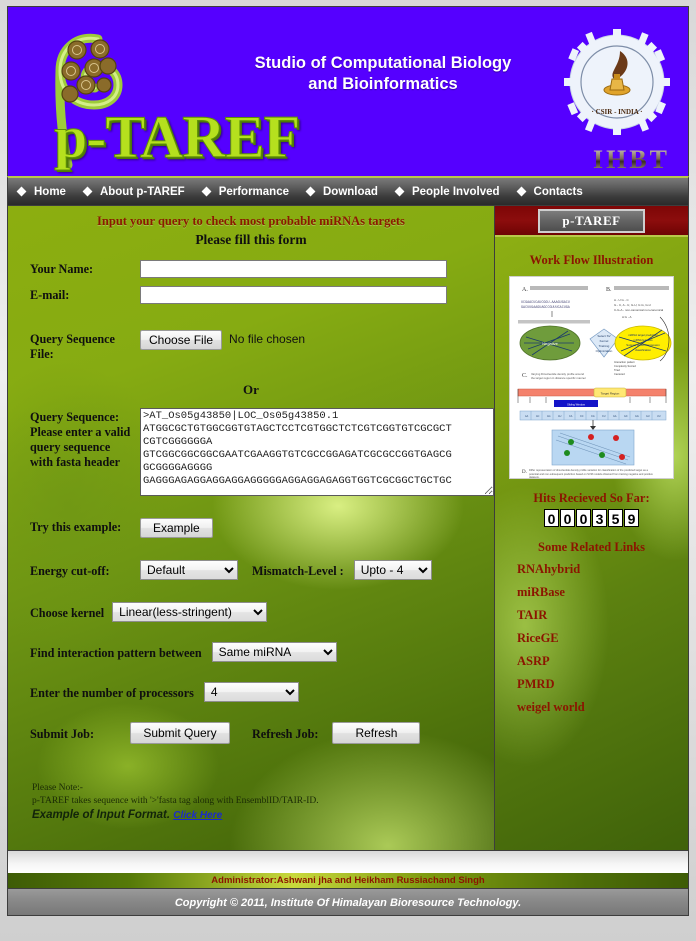 This screenshot has width=696, height=941. What do you see at coordinates (617, 112) in the screenshot?
I see `svg-text: · CSIR - INDIA ·` at bounding box center [617, 112].